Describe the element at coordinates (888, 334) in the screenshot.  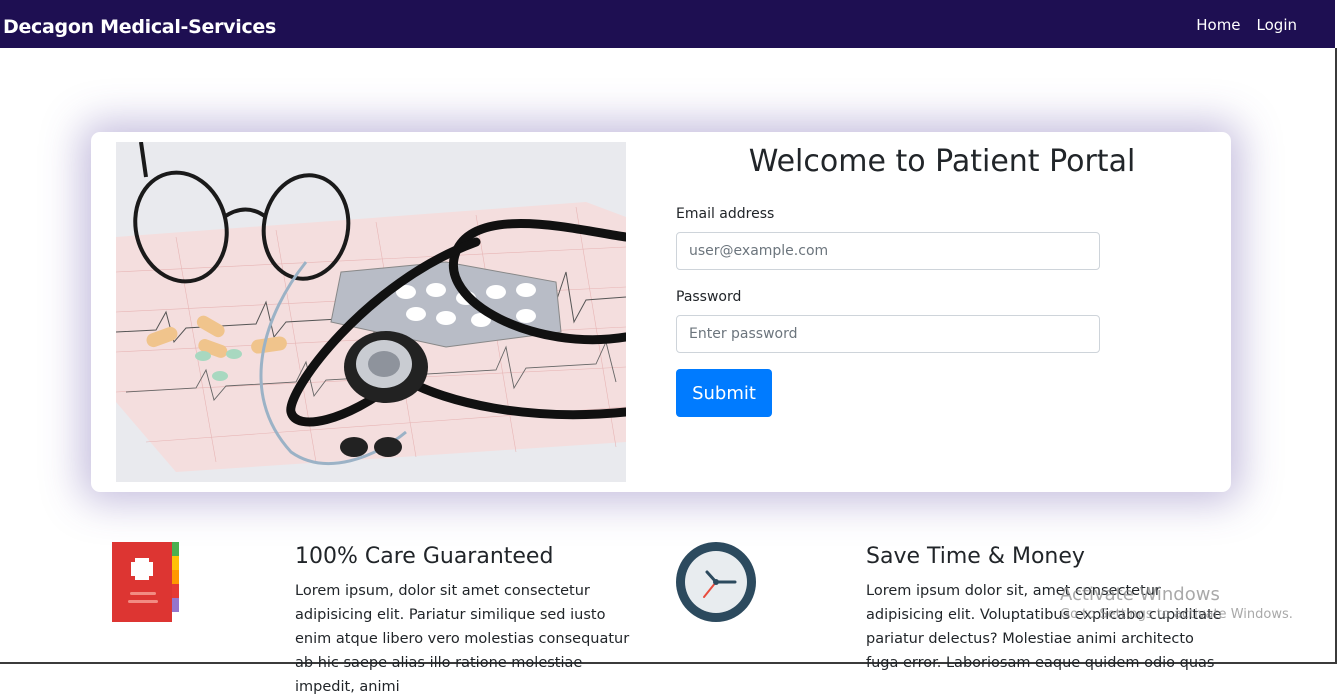
I see `password-field` at that location.